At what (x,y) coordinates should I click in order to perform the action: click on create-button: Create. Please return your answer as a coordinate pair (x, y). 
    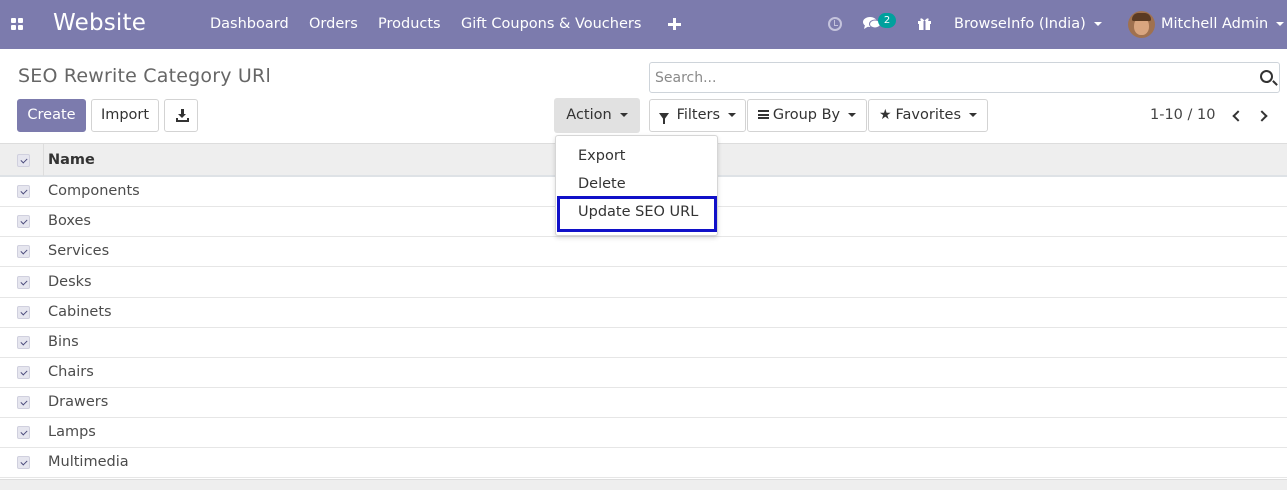
    Looking at the image, I should click on (51, 115).